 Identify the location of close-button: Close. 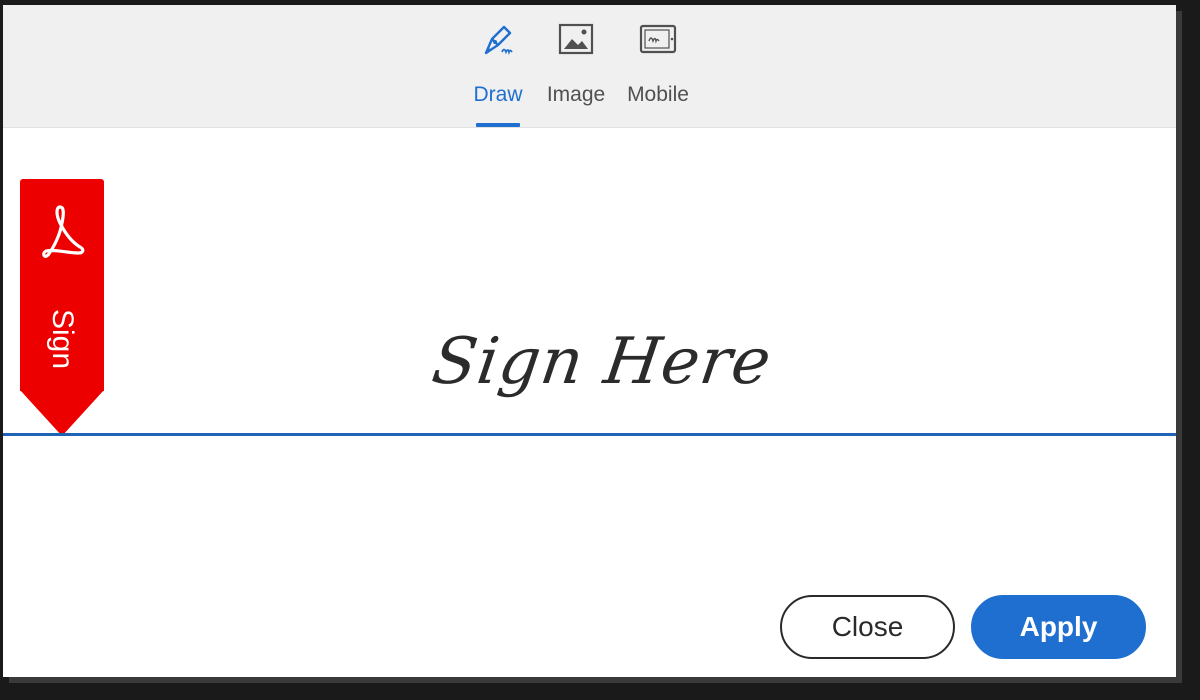
(867, 627).